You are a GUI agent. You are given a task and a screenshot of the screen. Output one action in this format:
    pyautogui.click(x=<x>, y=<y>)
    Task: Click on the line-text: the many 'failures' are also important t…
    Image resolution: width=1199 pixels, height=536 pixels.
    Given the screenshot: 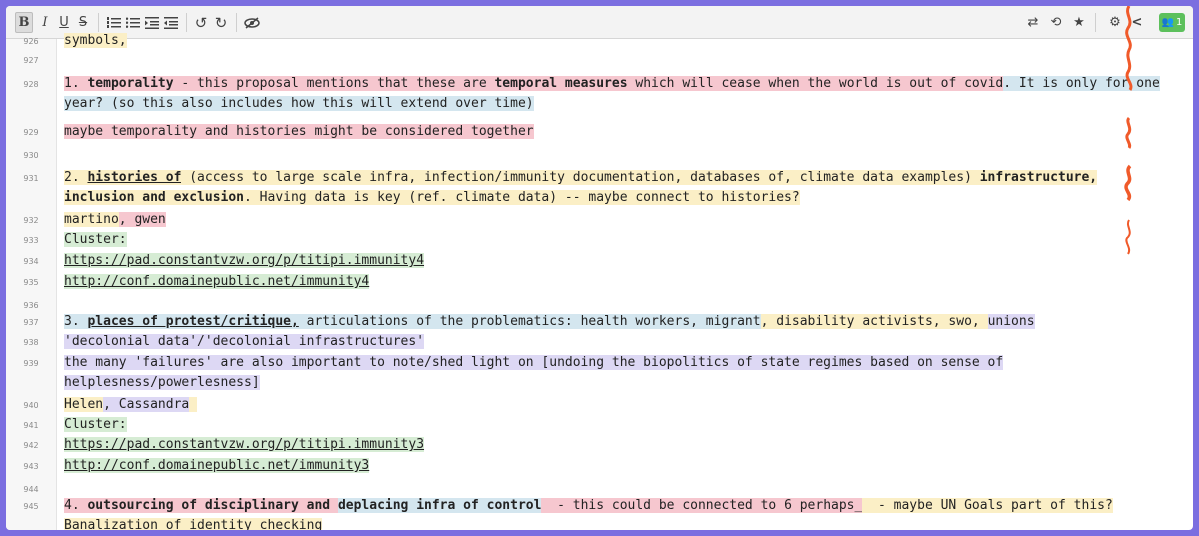 What is the action you would take?
    pyautogui.click(x=619, y=363)
    